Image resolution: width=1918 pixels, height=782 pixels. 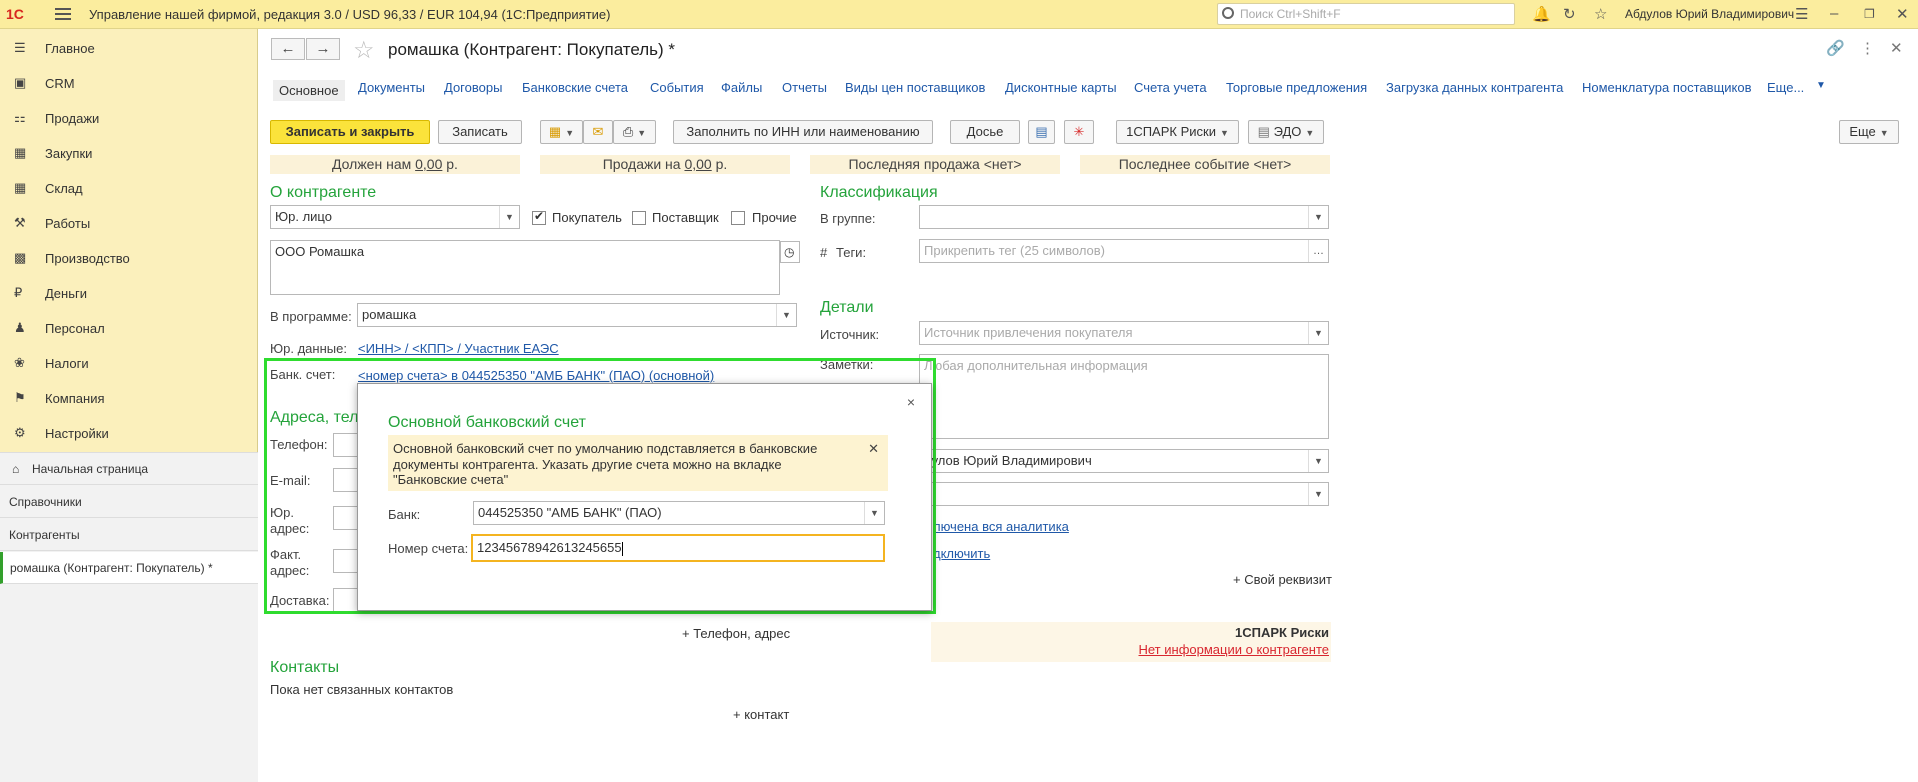 I want to click on dialog-account-number-input: 12345678942613245655, so click(x=678, y=548).